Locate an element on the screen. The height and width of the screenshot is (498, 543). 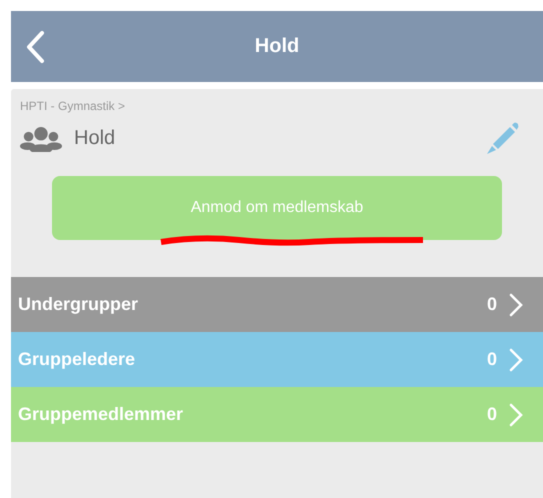
screen-title: Hold is located at coordinates (277, 46).